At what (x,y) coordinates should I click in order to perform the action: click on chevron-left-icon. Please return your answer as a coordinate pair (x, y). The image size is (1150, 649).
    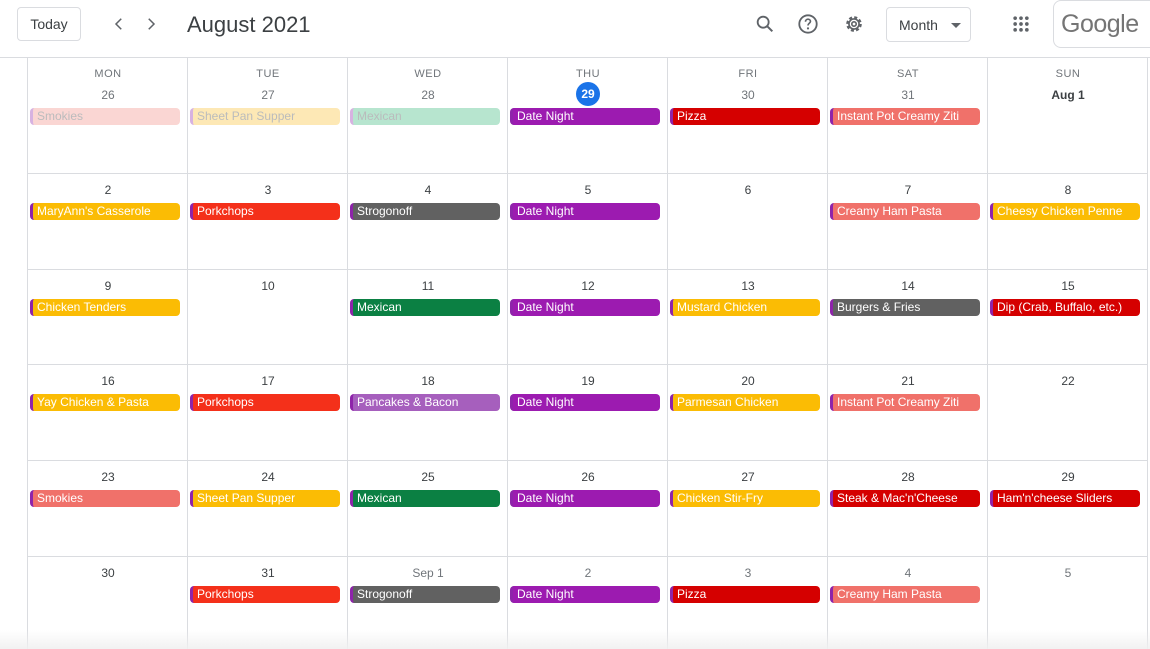
    Looking at the image, I should click on (119, 24).